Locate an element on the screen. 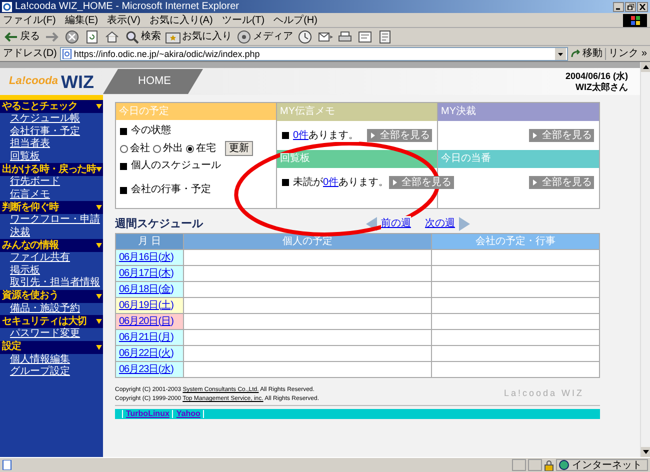 Image resolution: width=650 pixels, height=472 pixels. scroll-down-icon is located at coordinates (645, 452).